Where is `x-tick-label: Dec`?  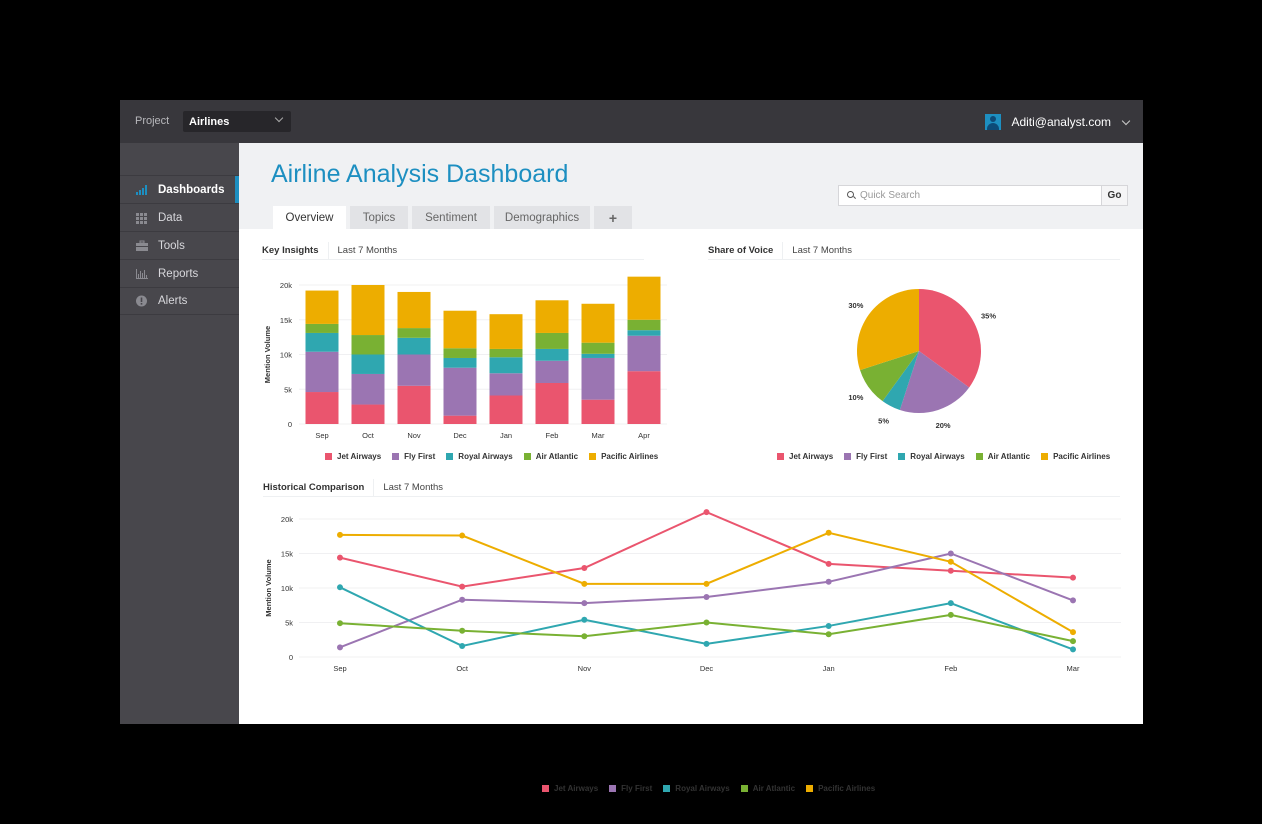
x-tick-label: Dec is located at coordinates (707, 668).